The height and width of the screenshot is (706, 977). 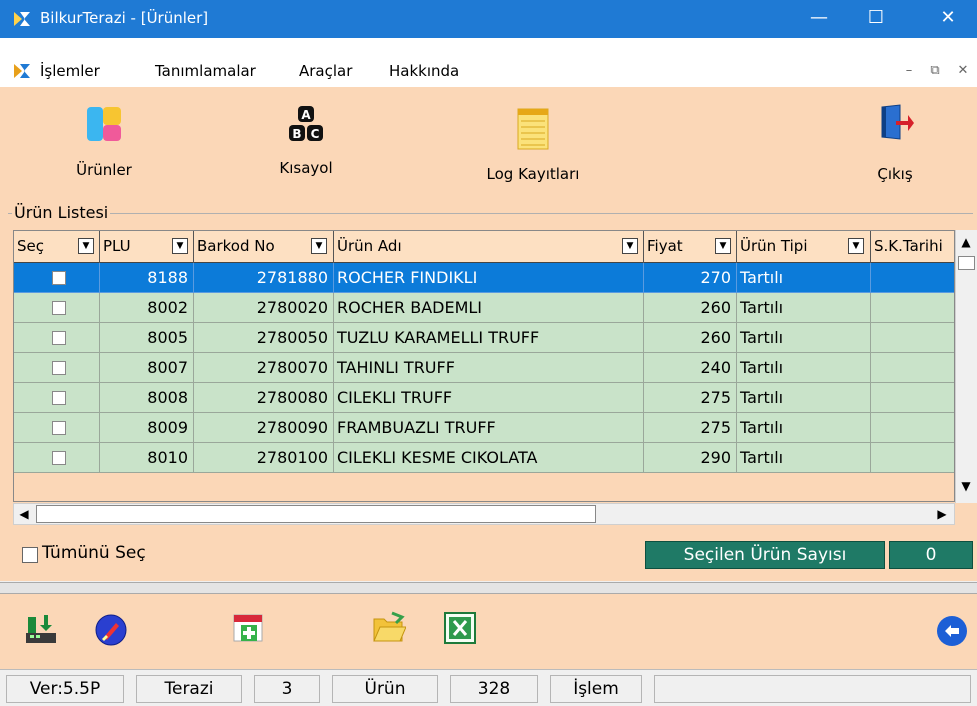 I want to click on products-button: Ürünler, so click(x=104, y=143).